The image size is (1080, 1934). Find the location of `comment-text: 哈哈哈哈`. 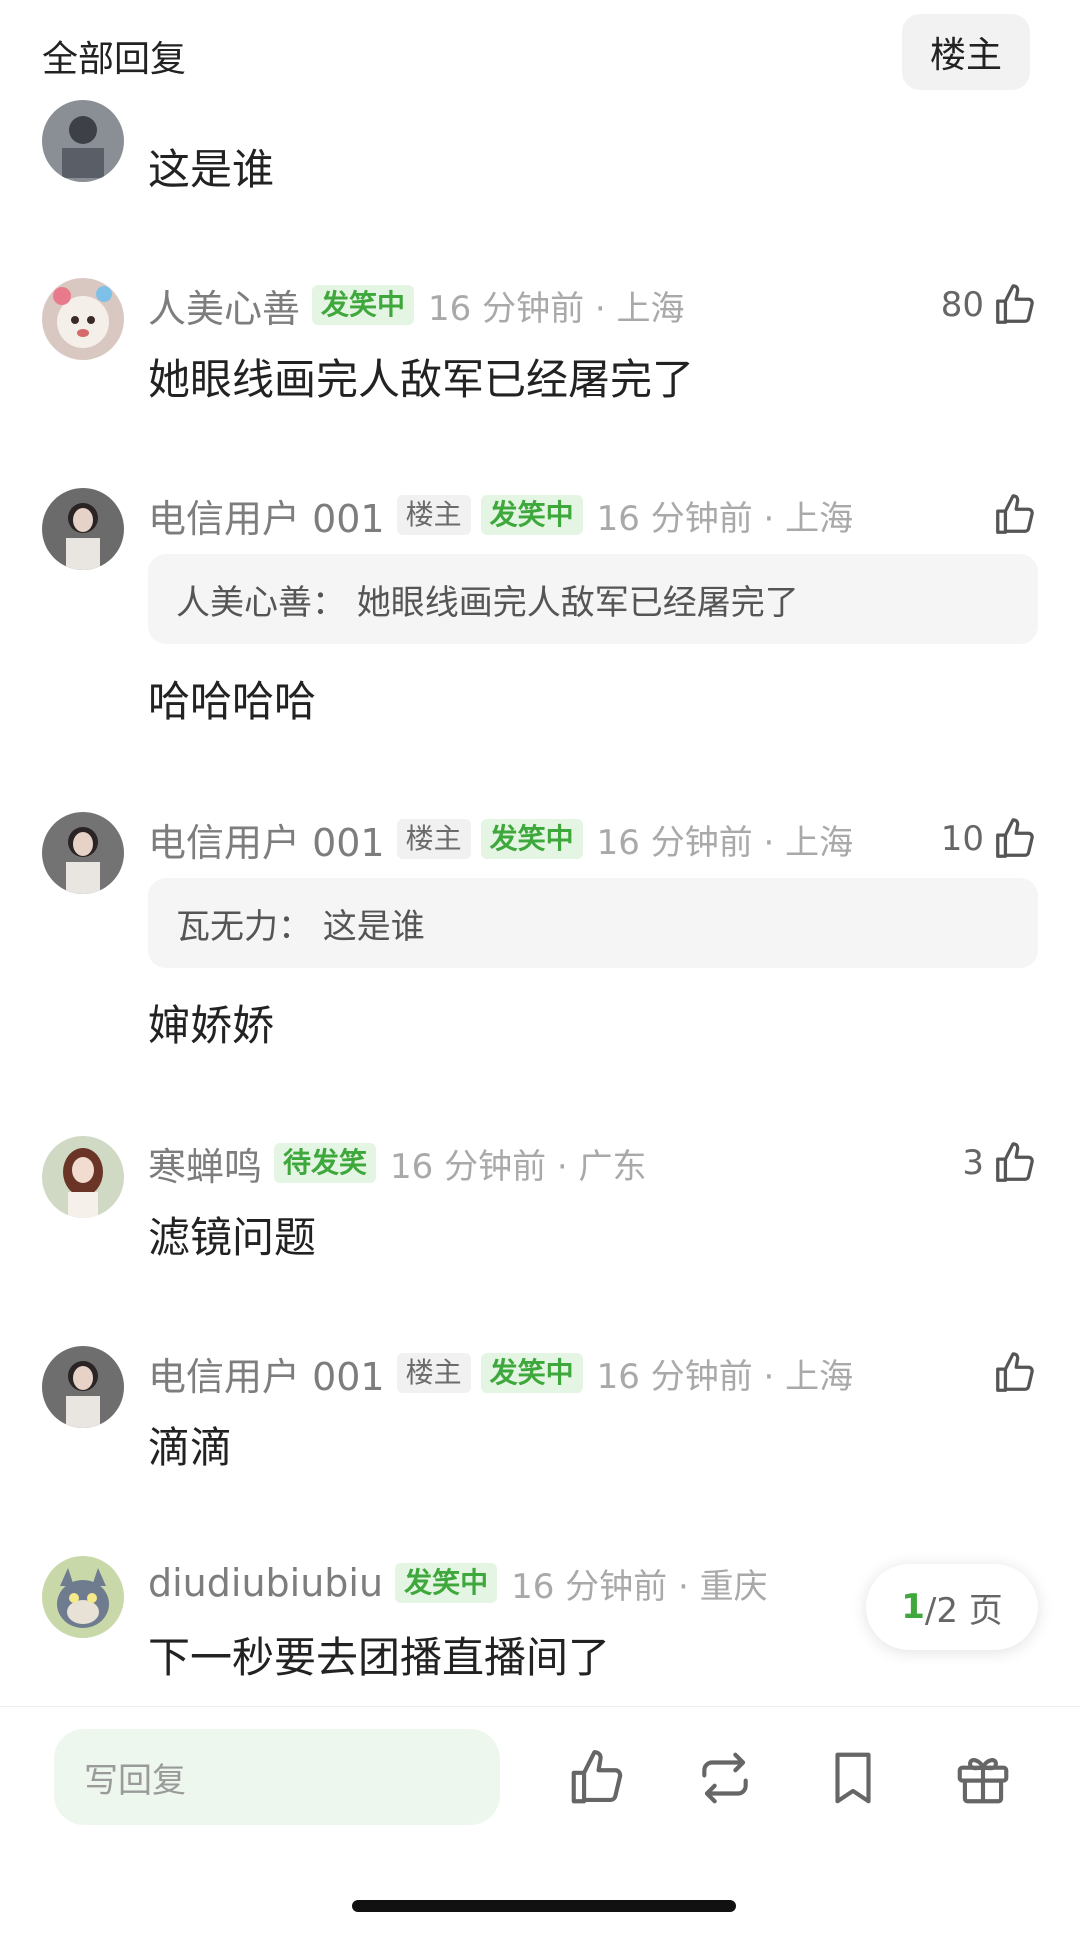

comment-text: 哈哈哈哈 is located at coordinates (232, 701).